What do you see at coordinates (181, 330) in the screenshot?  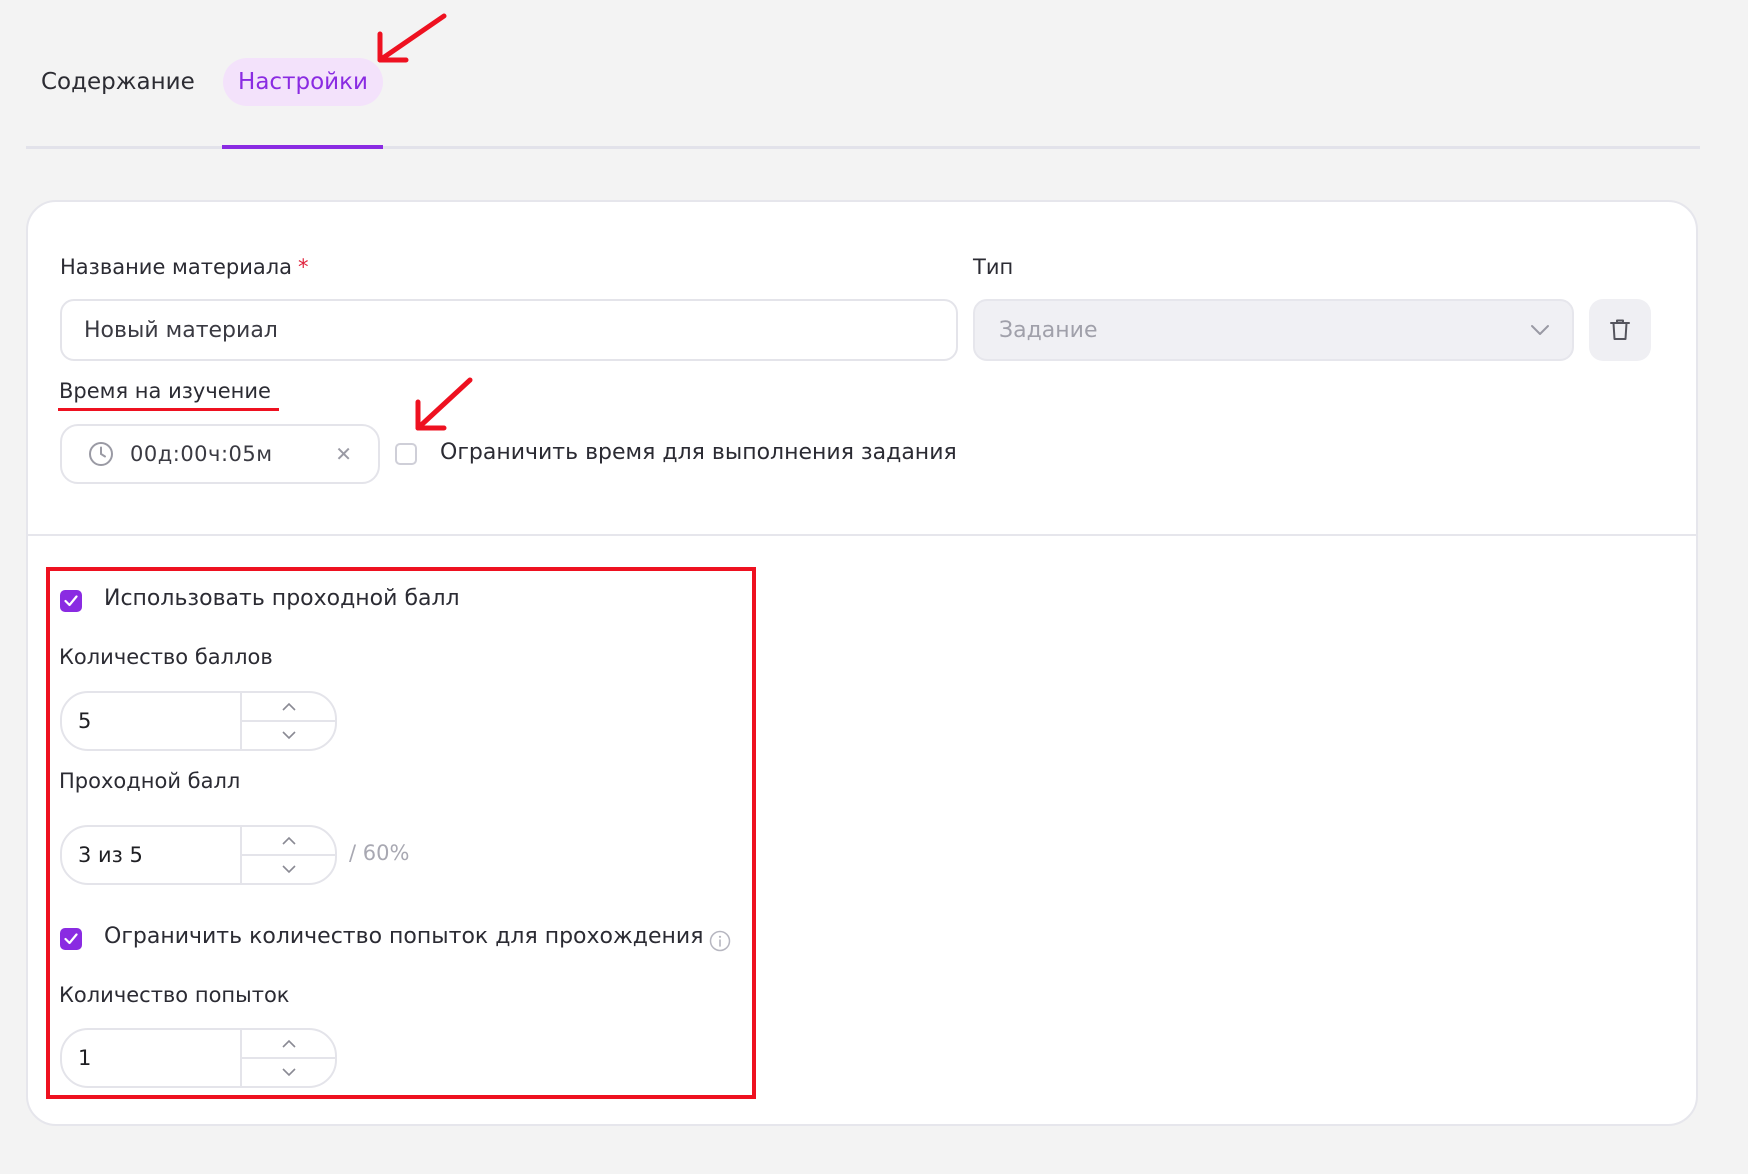 I see `name-input-value: Новый материал` at bounding box center [181, 330].